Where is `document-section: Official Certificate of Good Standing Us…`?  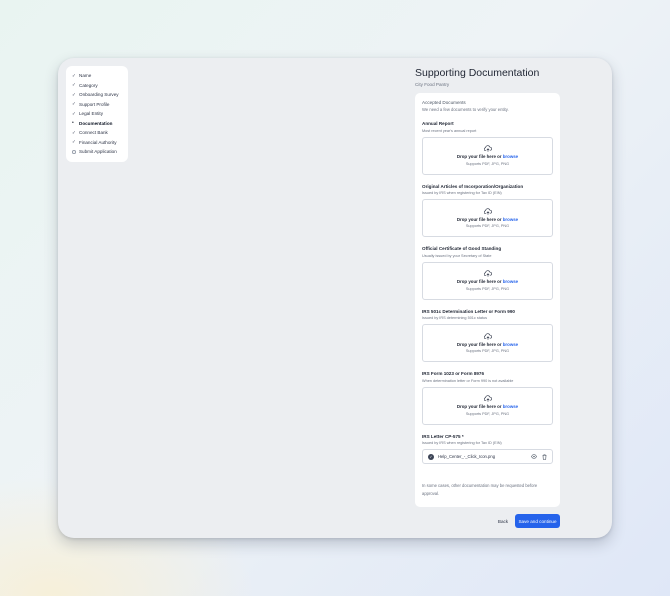
document-section: Official Certificate of Good Standing Us… is located at coordinates (487, 273).